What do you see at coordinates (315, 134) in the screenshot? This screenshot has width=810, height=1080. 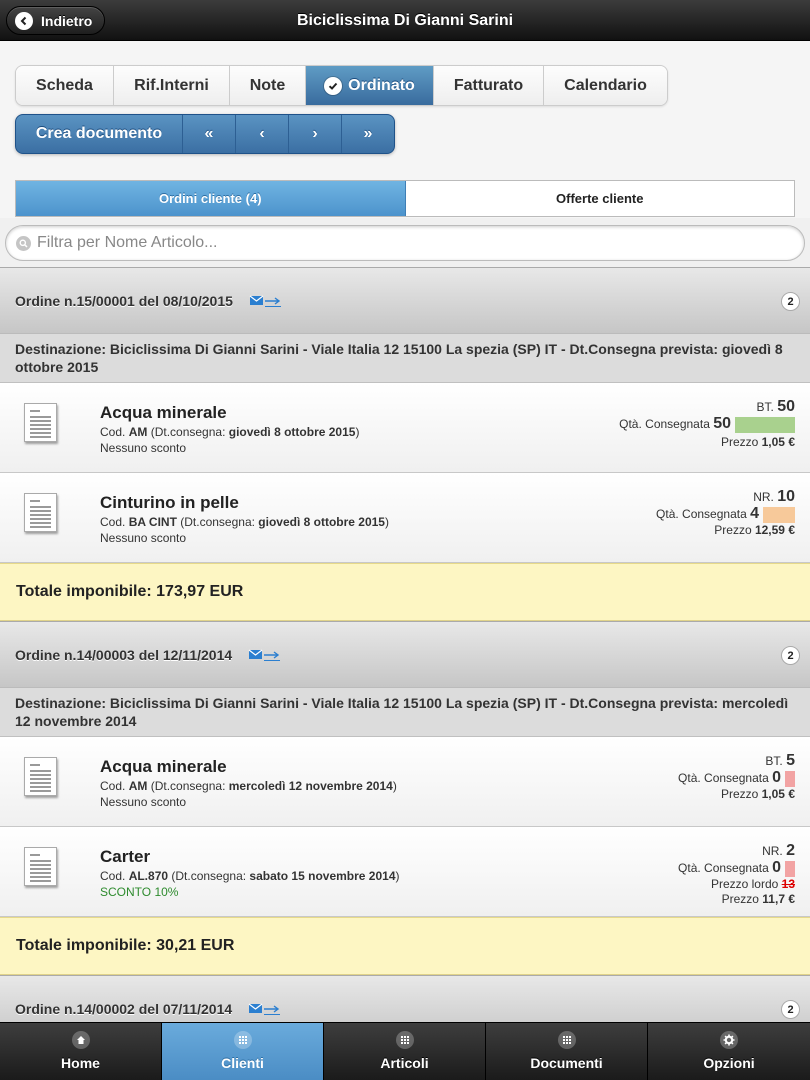 I see `next-page-button: ›` at bounding box center [315, 134].